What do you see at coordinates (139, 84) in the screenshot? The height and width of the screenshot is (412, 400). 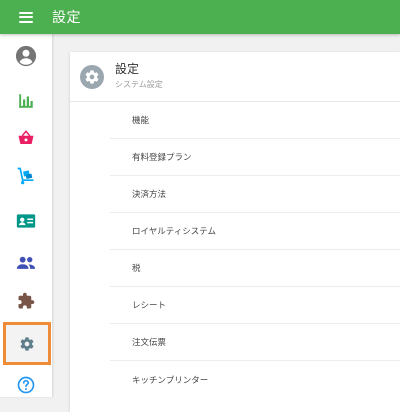 I see `card-subtitle: システム設定` at bounding box center [139, 84].